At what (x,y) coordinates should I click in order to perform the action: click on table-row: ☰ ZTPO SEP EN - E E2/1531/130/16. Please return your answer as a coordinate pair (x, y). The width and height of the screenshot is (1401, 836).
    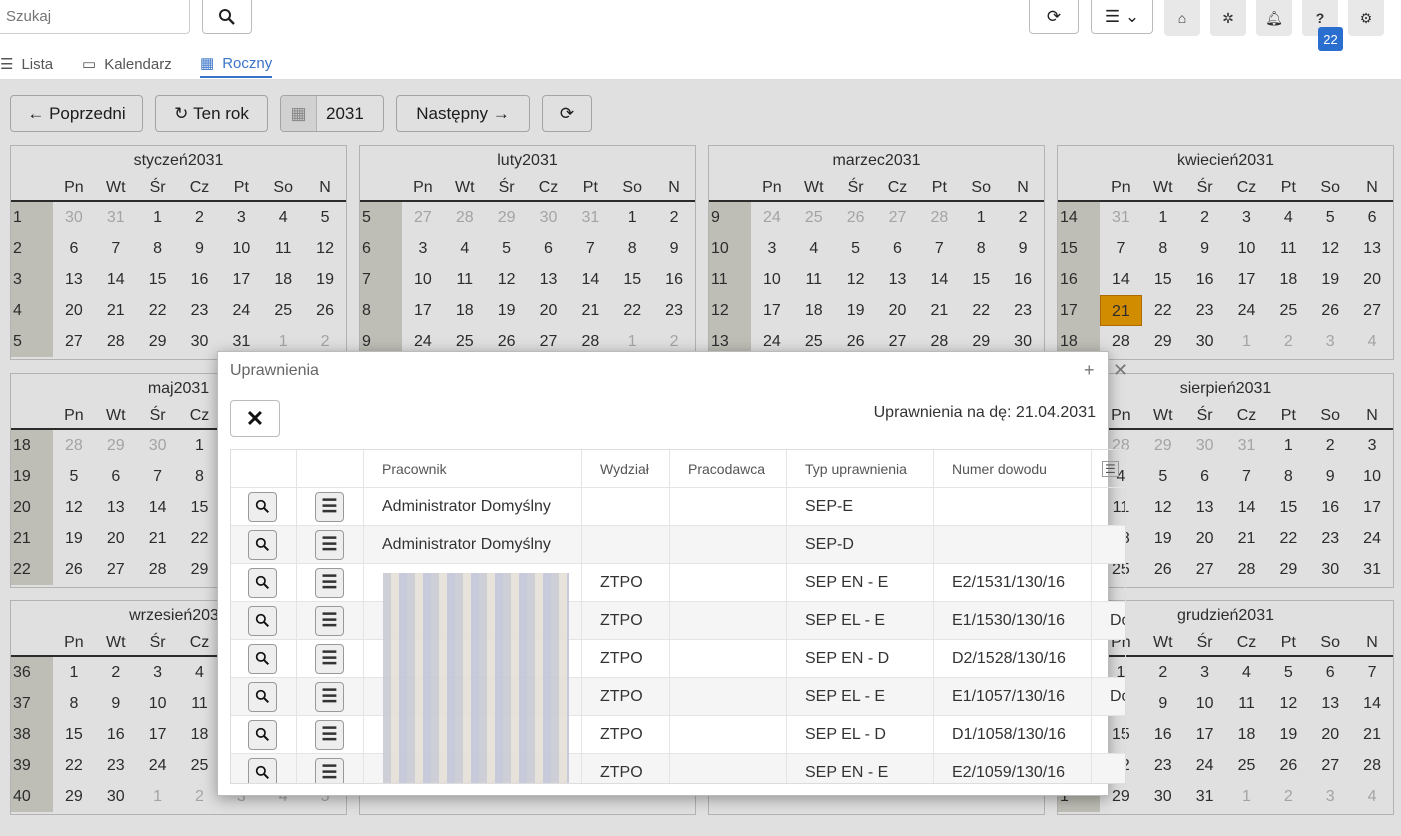
    Looking at the image, I should click on (678, 583).